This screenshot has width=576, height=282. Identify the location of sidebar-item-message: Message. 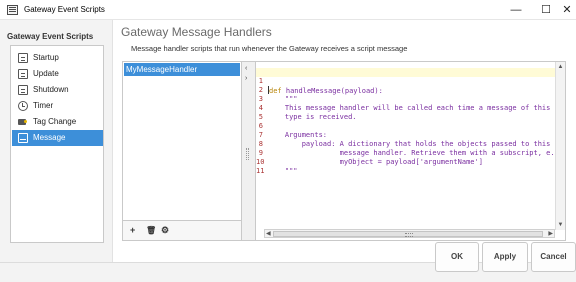
(57, 138).